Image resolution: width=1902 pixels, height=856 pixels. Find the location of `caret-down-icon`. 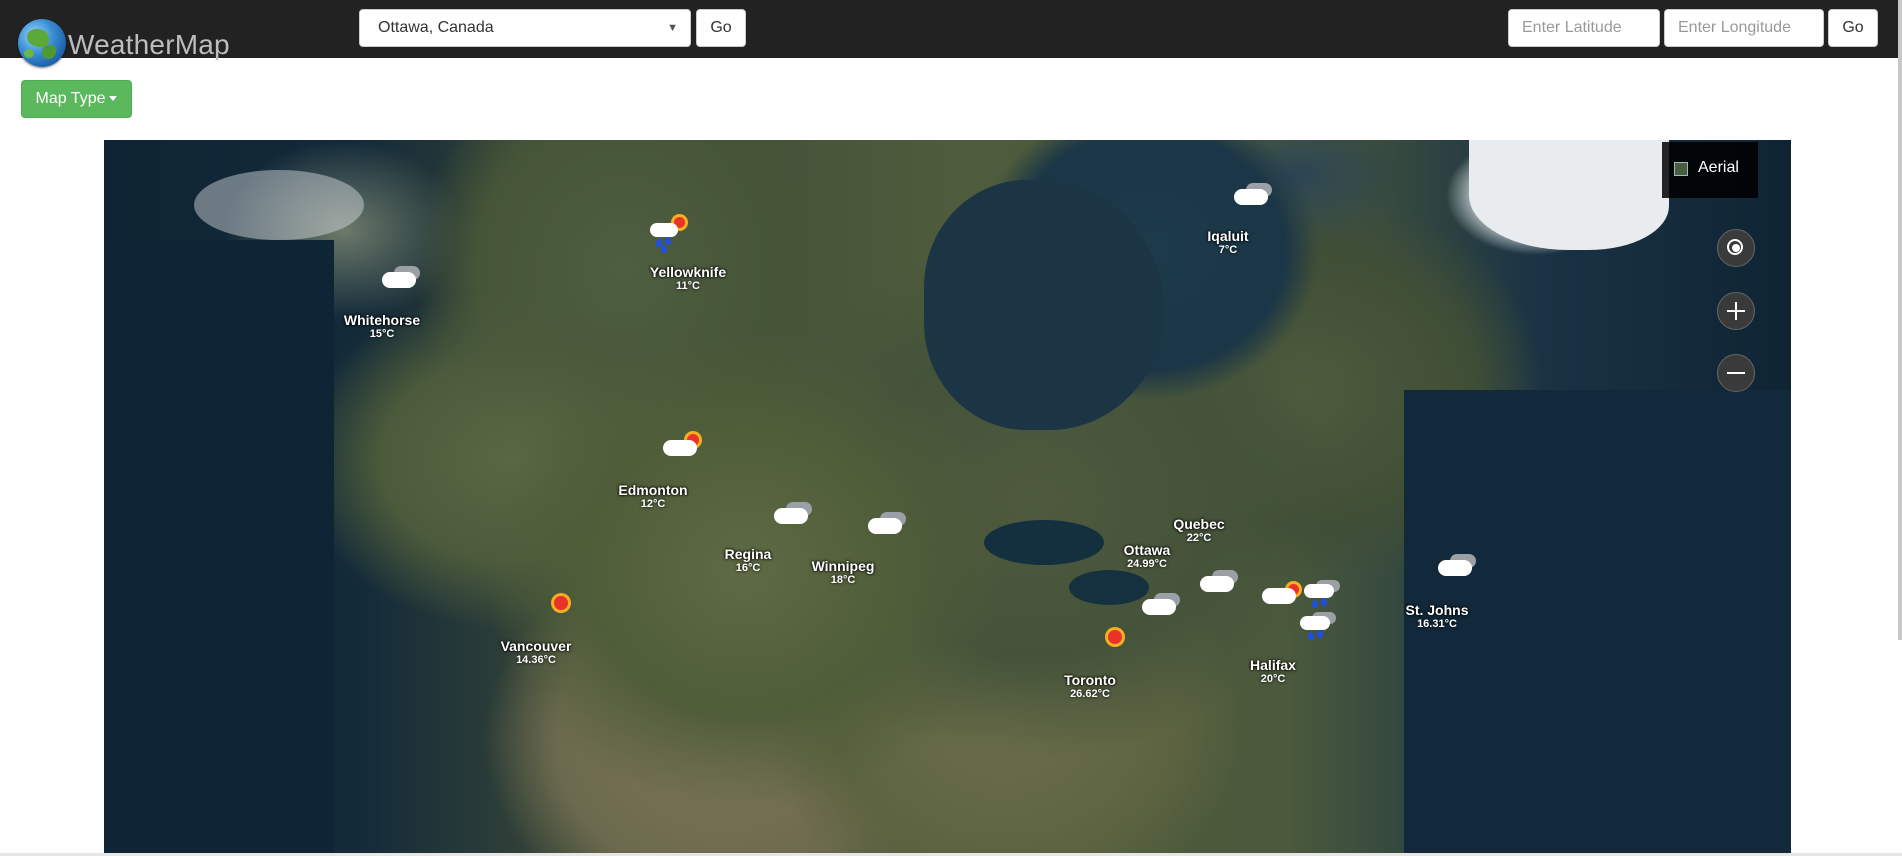

caret-down-icon is located at coordinates (113, 99).